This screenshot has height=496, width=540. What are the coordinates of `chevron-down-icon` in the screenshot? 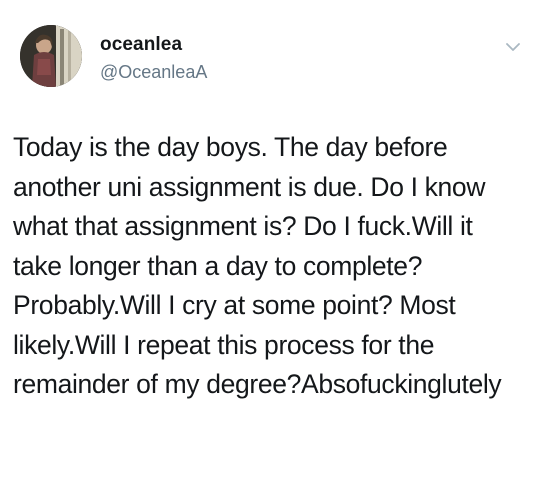 It's located at (513, 47).